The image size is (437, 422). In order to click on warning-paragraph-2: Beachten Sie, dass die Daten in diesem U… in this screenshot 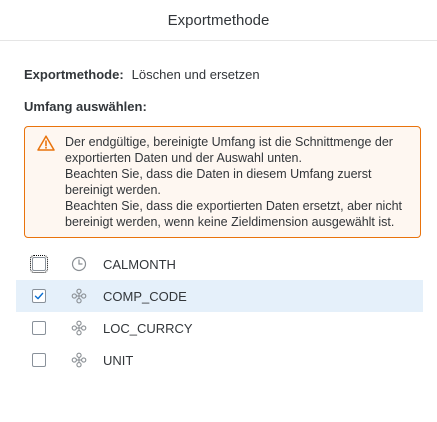, I will do `click(218, 182)`.